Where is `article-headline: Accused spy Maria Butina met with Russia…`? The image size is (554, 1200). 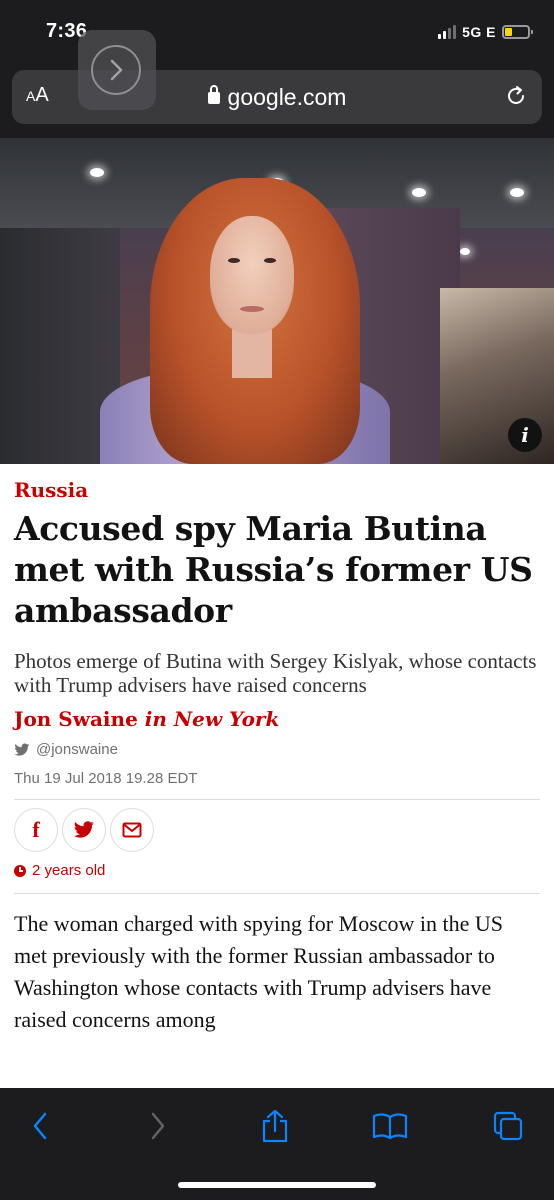
article-headline: Accused spy Maria Butina met with Russia… is located at coordinates (273, 569).